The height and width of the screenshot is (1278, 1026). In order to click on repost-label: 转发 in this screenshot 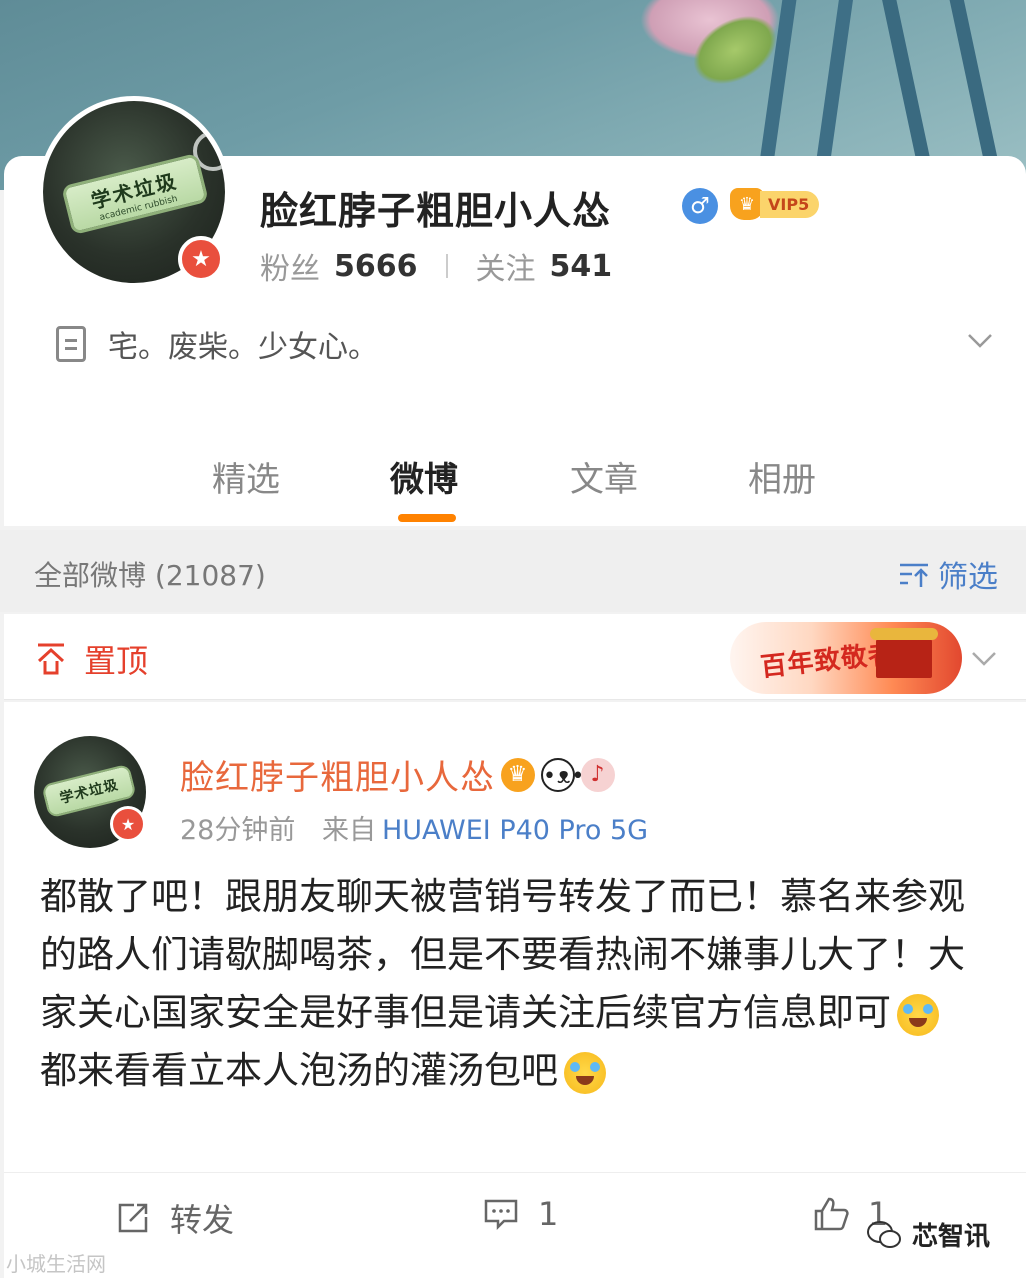, I will do `click(202, 1220)`.